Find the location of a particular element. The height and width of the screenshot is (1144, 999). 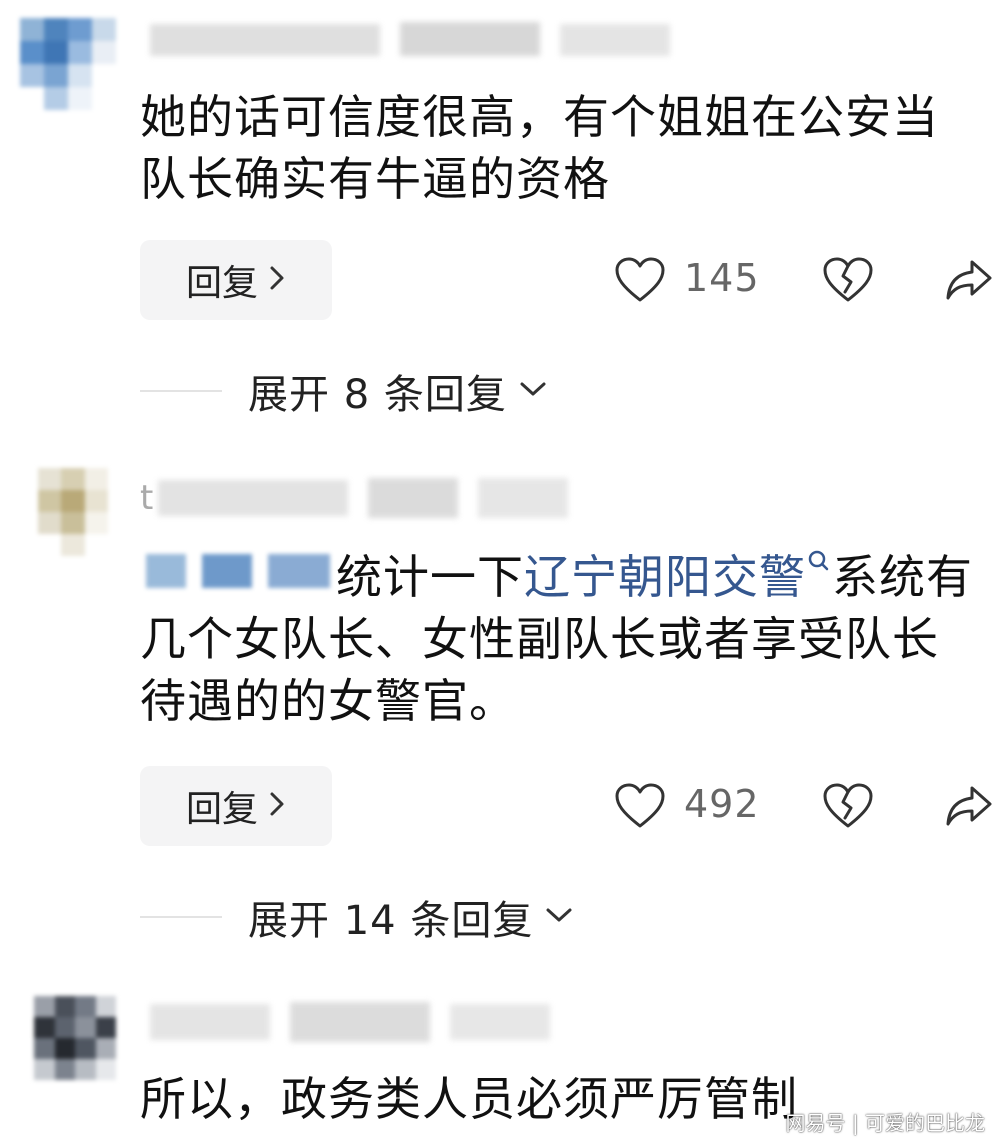

expand-replies: 展开 8 条回复 is located at coordinates (343, 392).